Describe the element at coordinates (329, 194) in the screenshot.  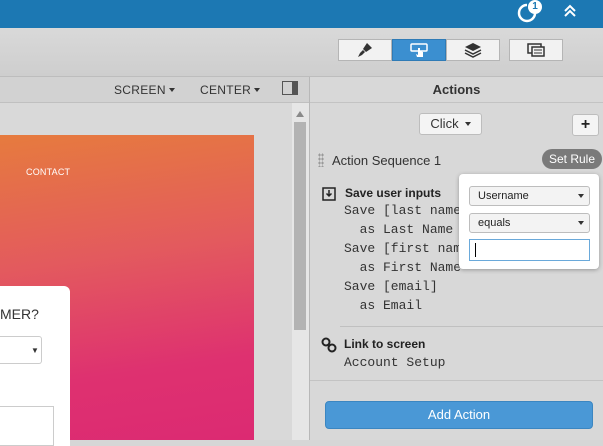
I see `save-icon` at that location.